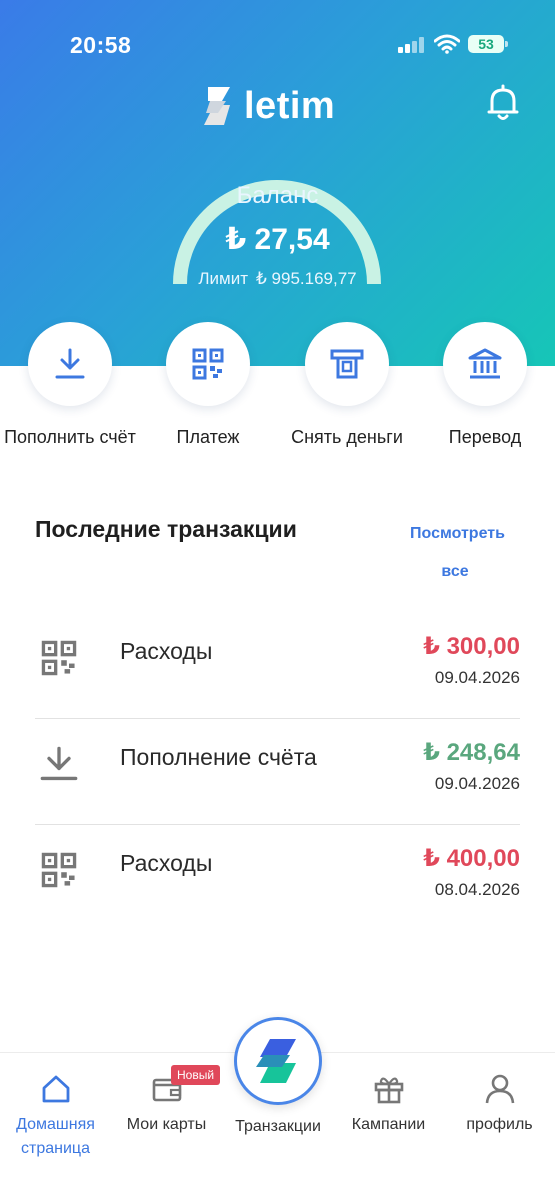  What do you see at coordinates (55, 1089) in the screenshot?
I see `home-icon` at bounding box center [55, 1089].